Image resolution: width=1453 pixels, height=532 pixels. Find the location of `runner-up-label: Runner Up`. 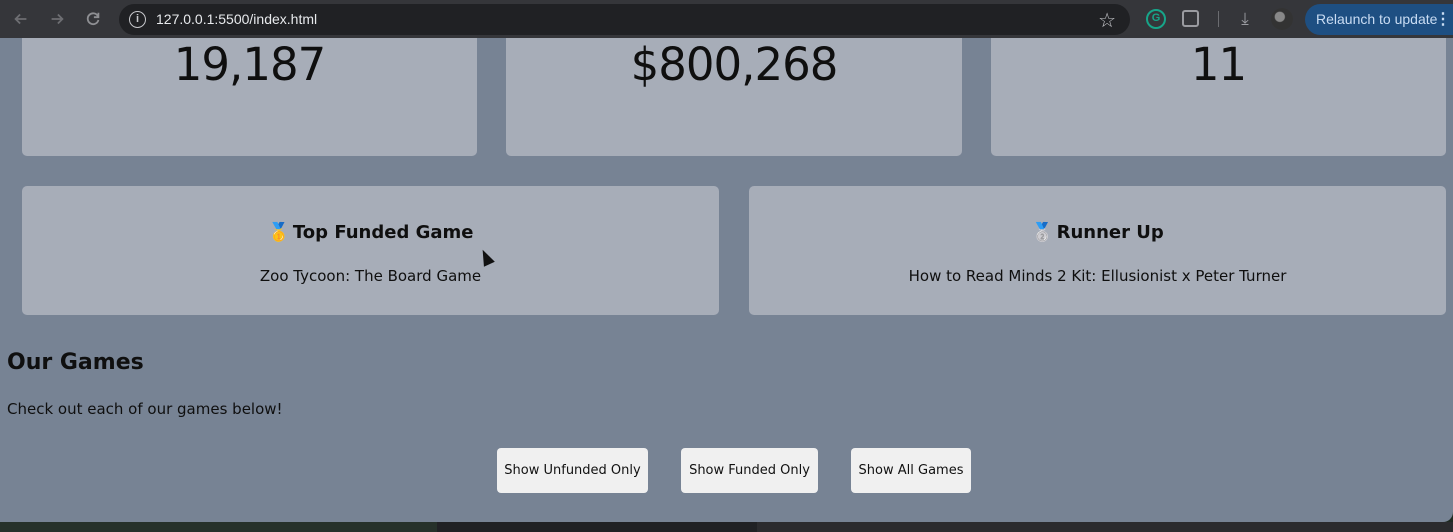

runner-up-label: Runner Up is located at coordinates (1110, 232).